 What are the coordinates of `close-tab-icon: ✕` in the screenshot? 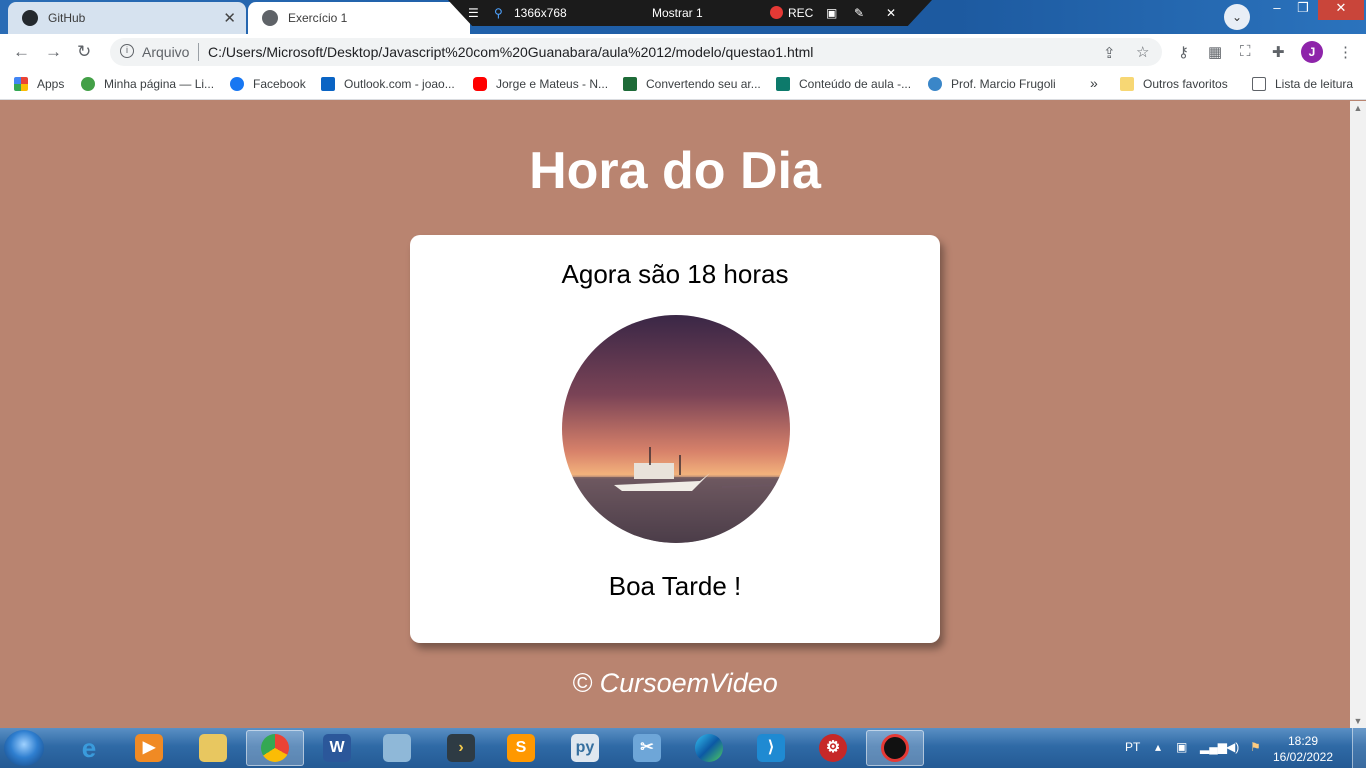 It's located at (229, 18).